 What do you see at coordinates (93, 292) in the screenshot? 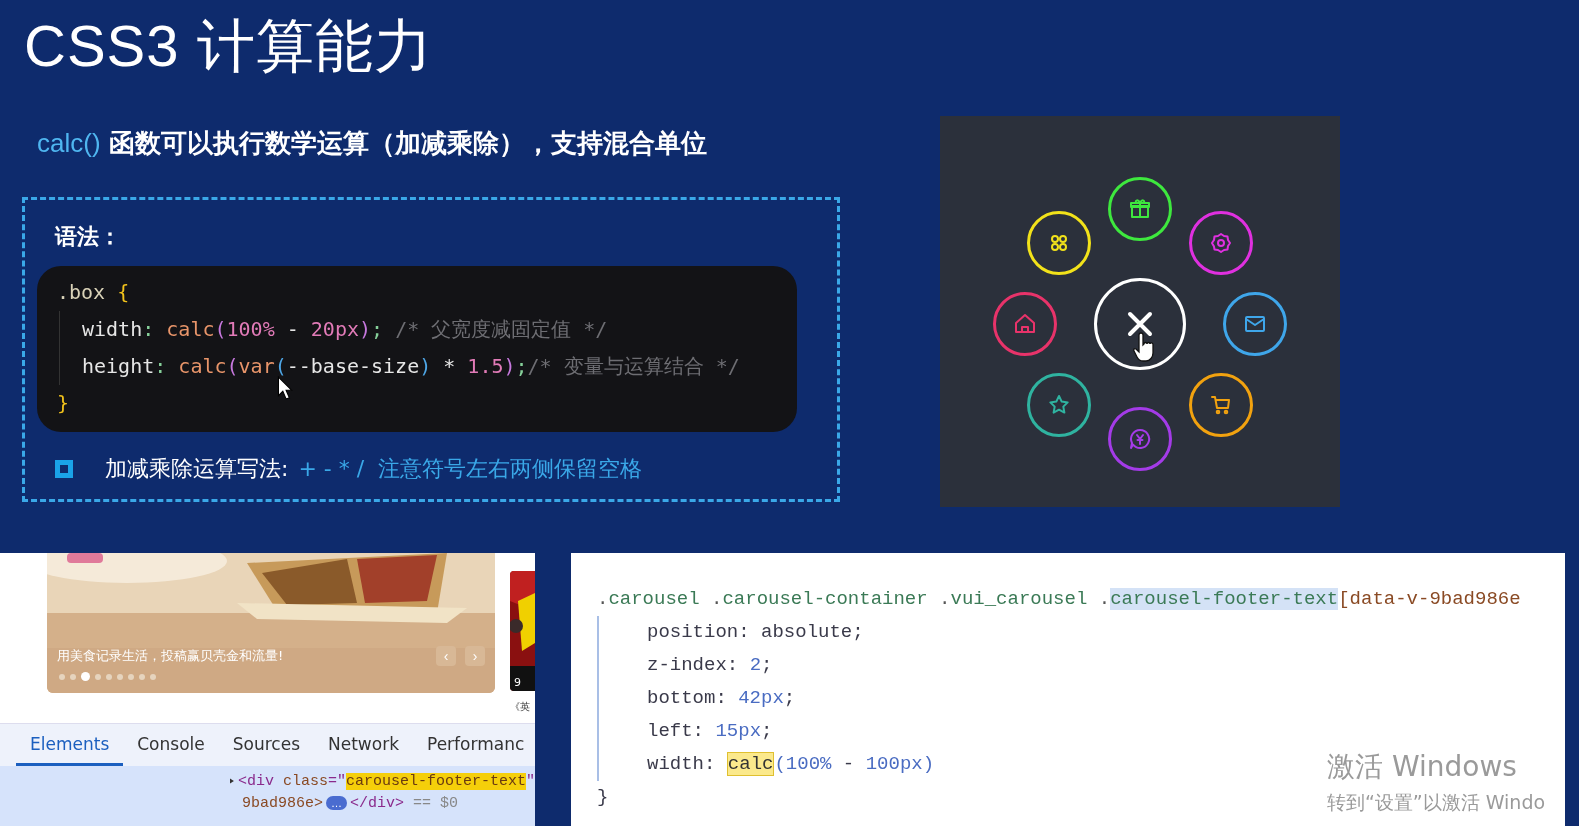
I see `code-line: .box {` at bounding box center [93, 292].